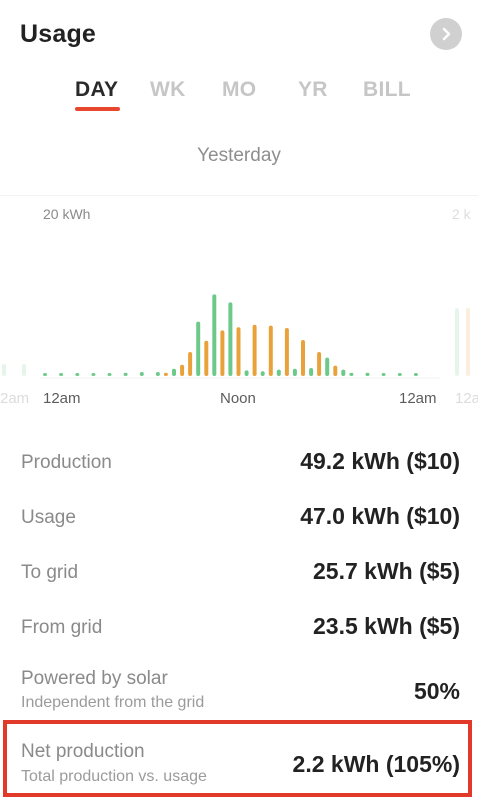 The image size is (478, 800). Describe the element at coordinates (239, 574) in the screenshot. I see `stat-row-to-grid: To grid 25.7 kWh ($5)` at that location.